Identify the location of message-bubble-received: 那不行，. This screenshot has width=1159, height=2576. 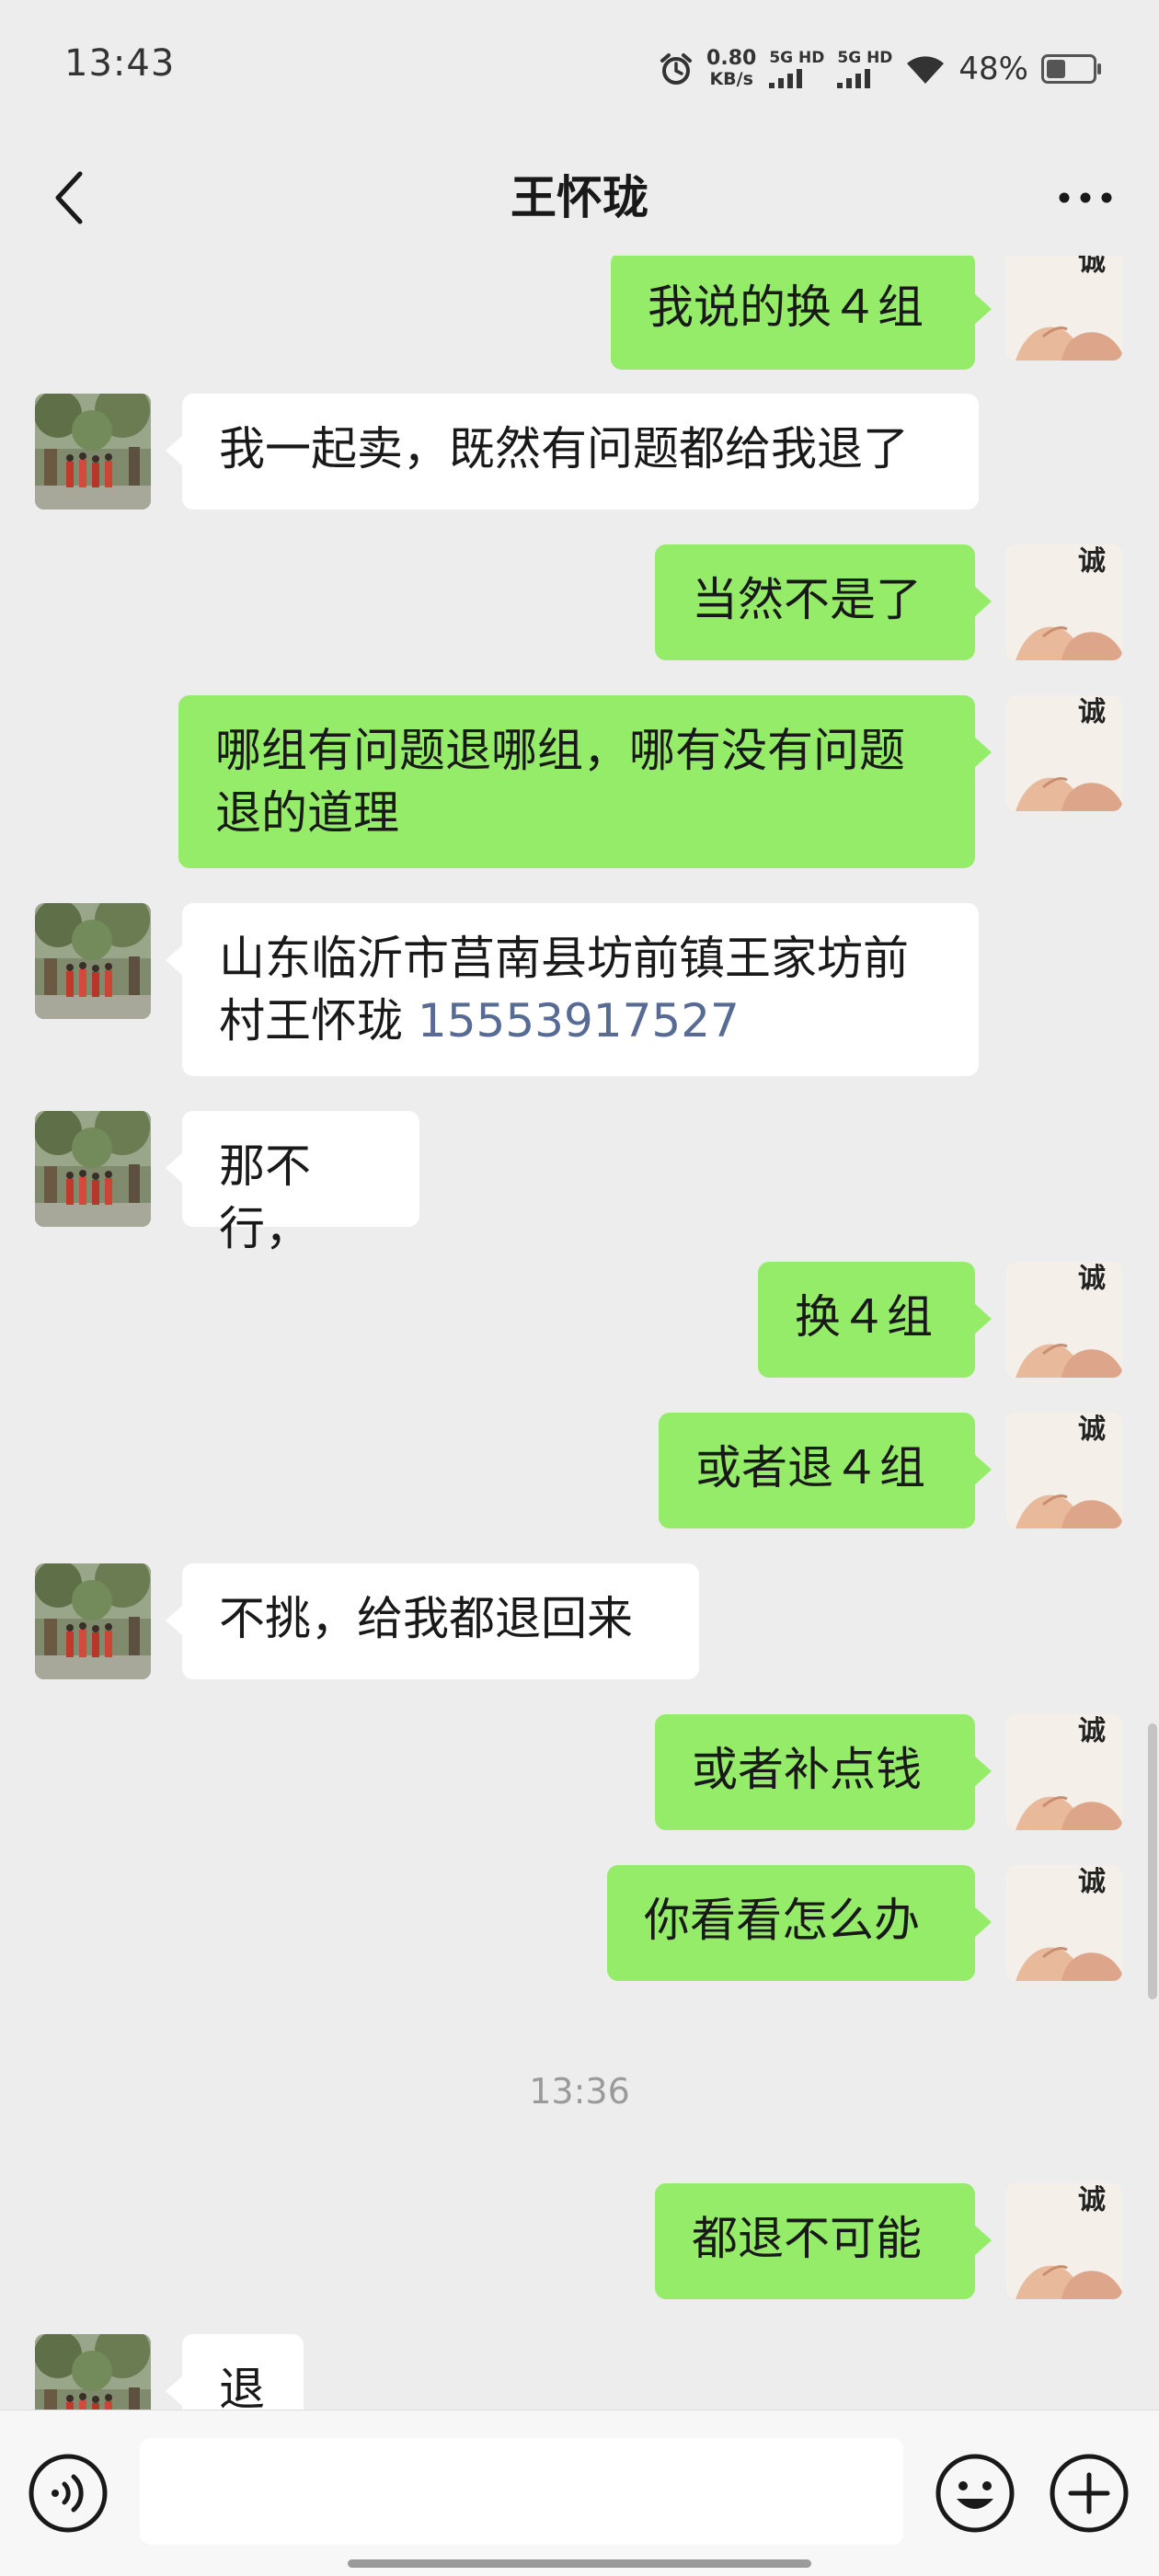
(292, 1183).